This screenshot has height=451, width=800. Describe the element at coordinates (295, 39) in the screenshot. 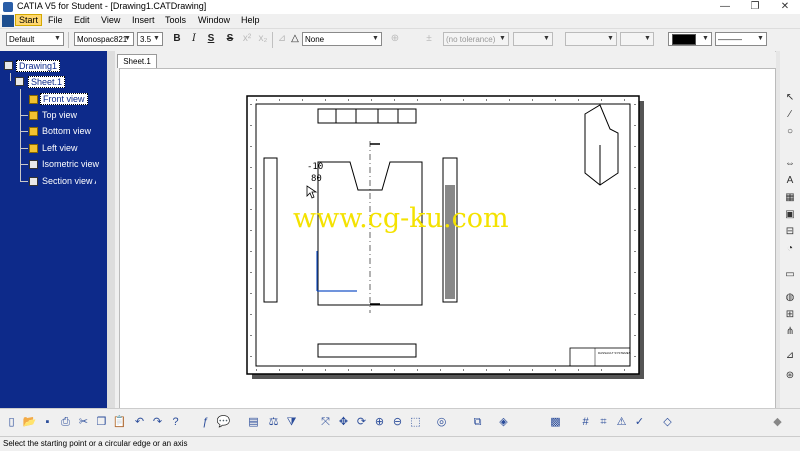

I see `text-frame-icon: △` at that location.